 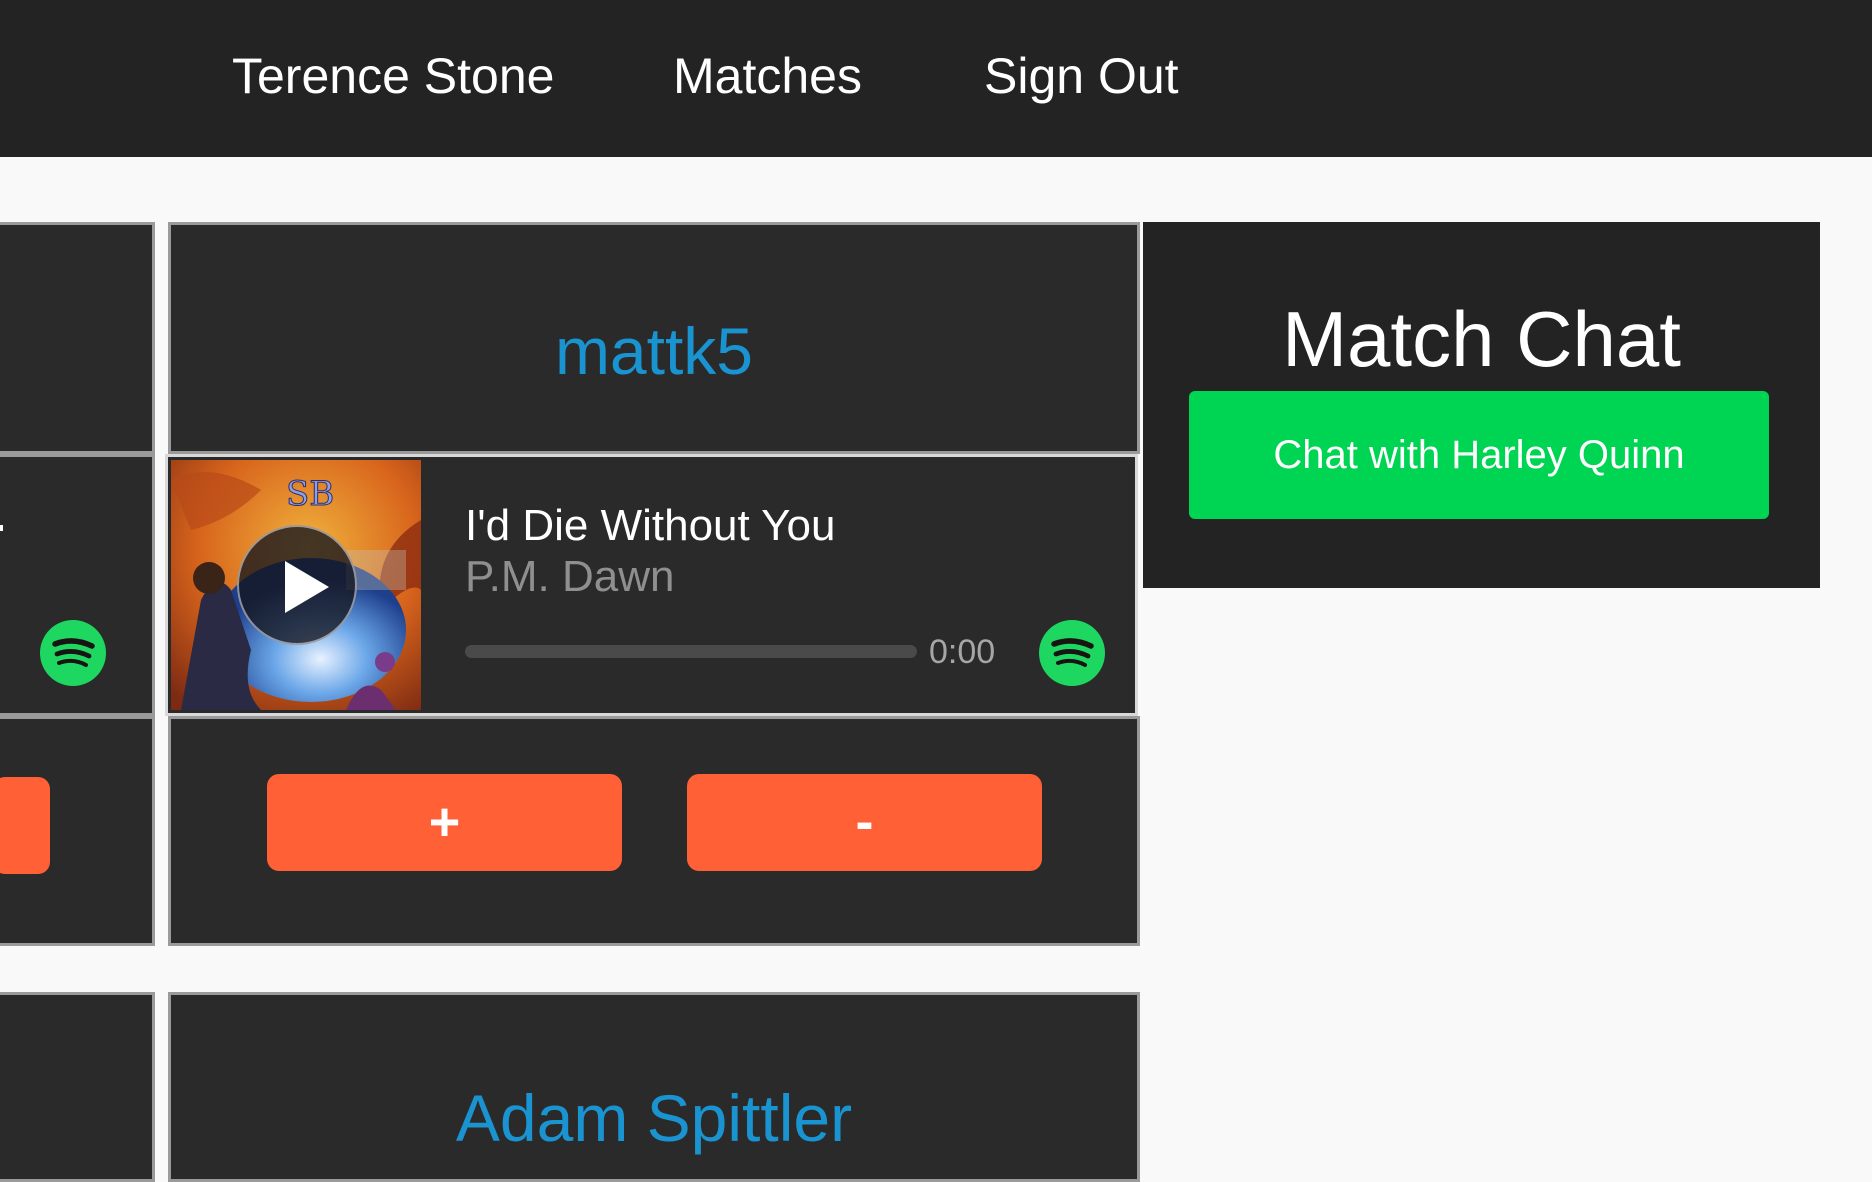 I want to click on match-username: mattk5, so click(x=654, y=351).